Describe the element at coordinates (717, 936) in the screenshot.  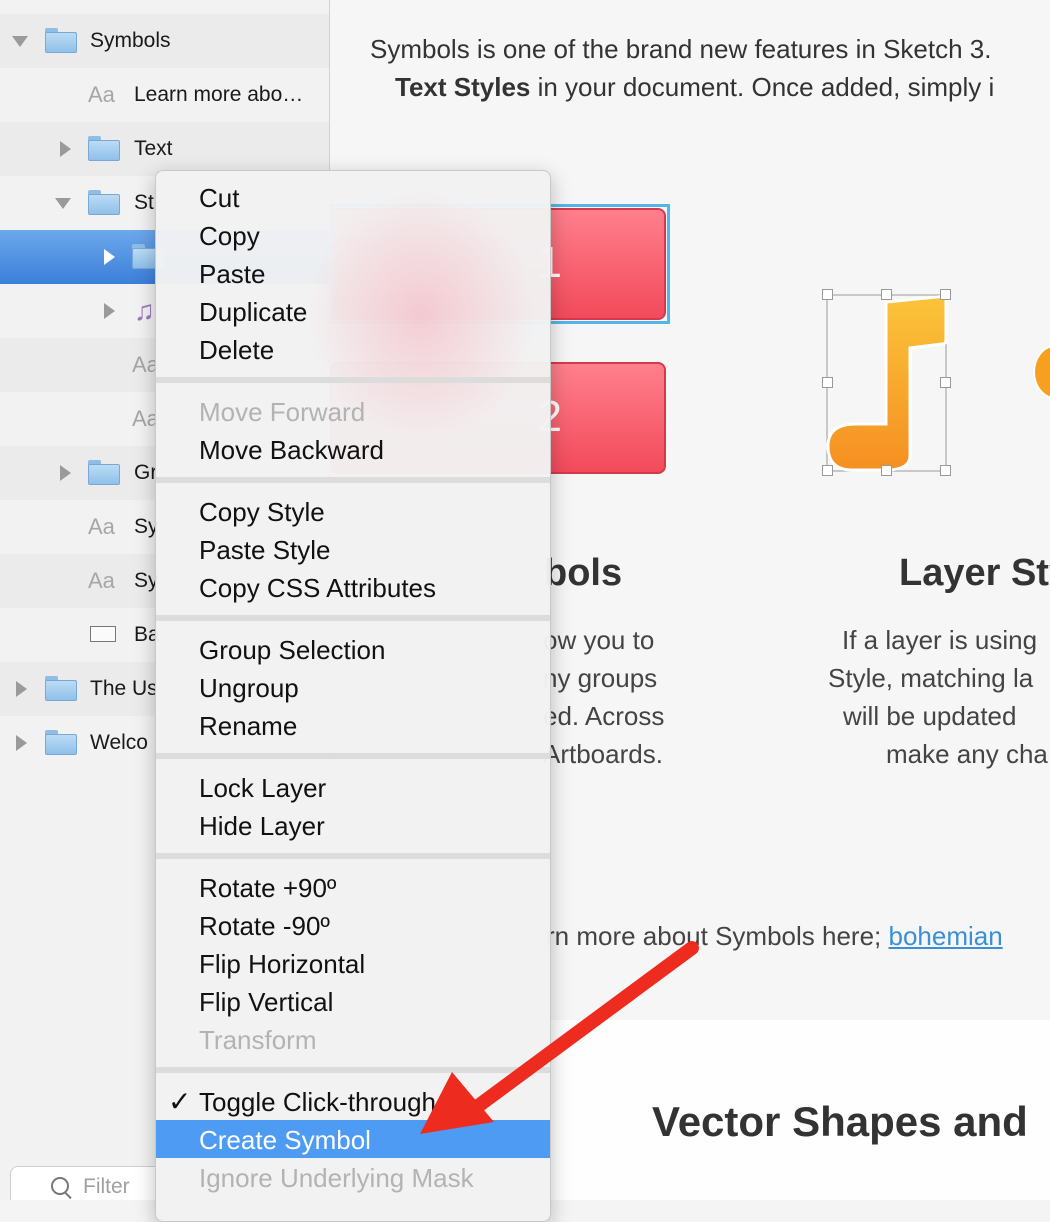
I see `learn-more-text: rn more about Symbols here;` at that location.